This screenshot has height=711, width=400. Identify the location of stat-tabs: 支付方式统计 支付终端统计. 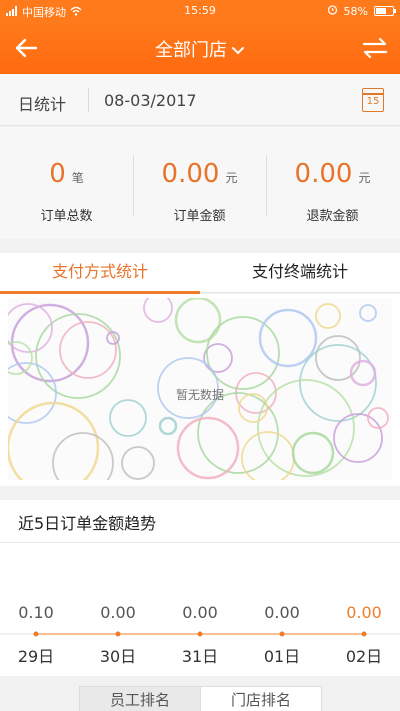
(200, 273).